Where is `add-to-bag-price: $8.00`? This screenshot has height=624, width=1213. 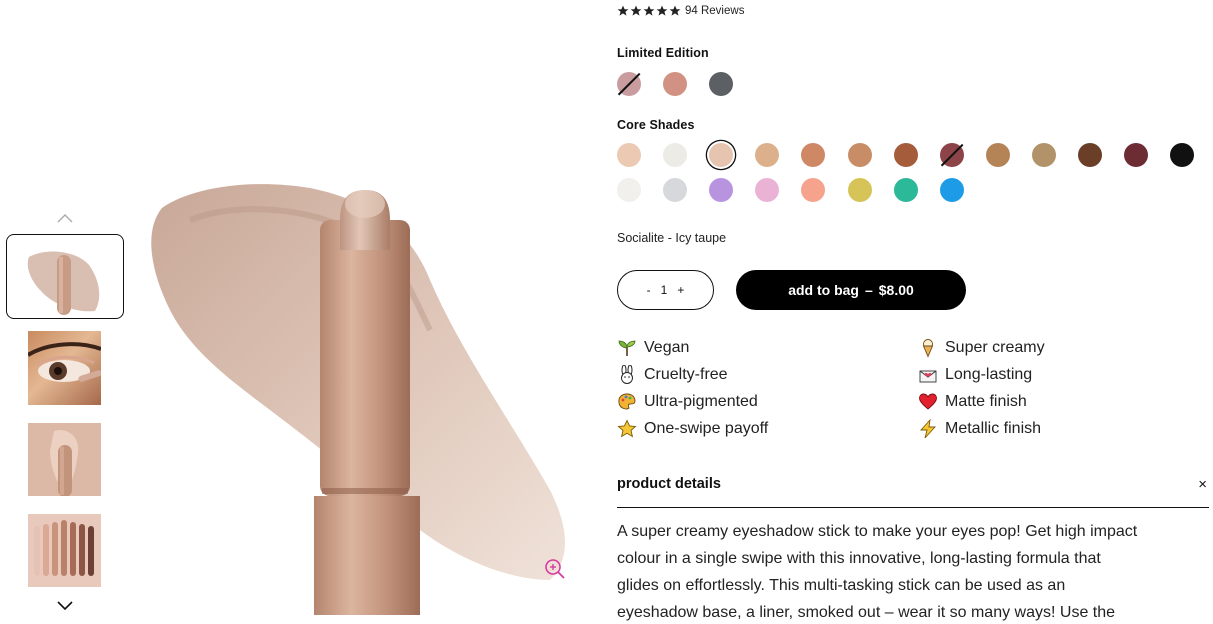
add-to-bag-price: $8.00 is located at coordinates (896, 290).